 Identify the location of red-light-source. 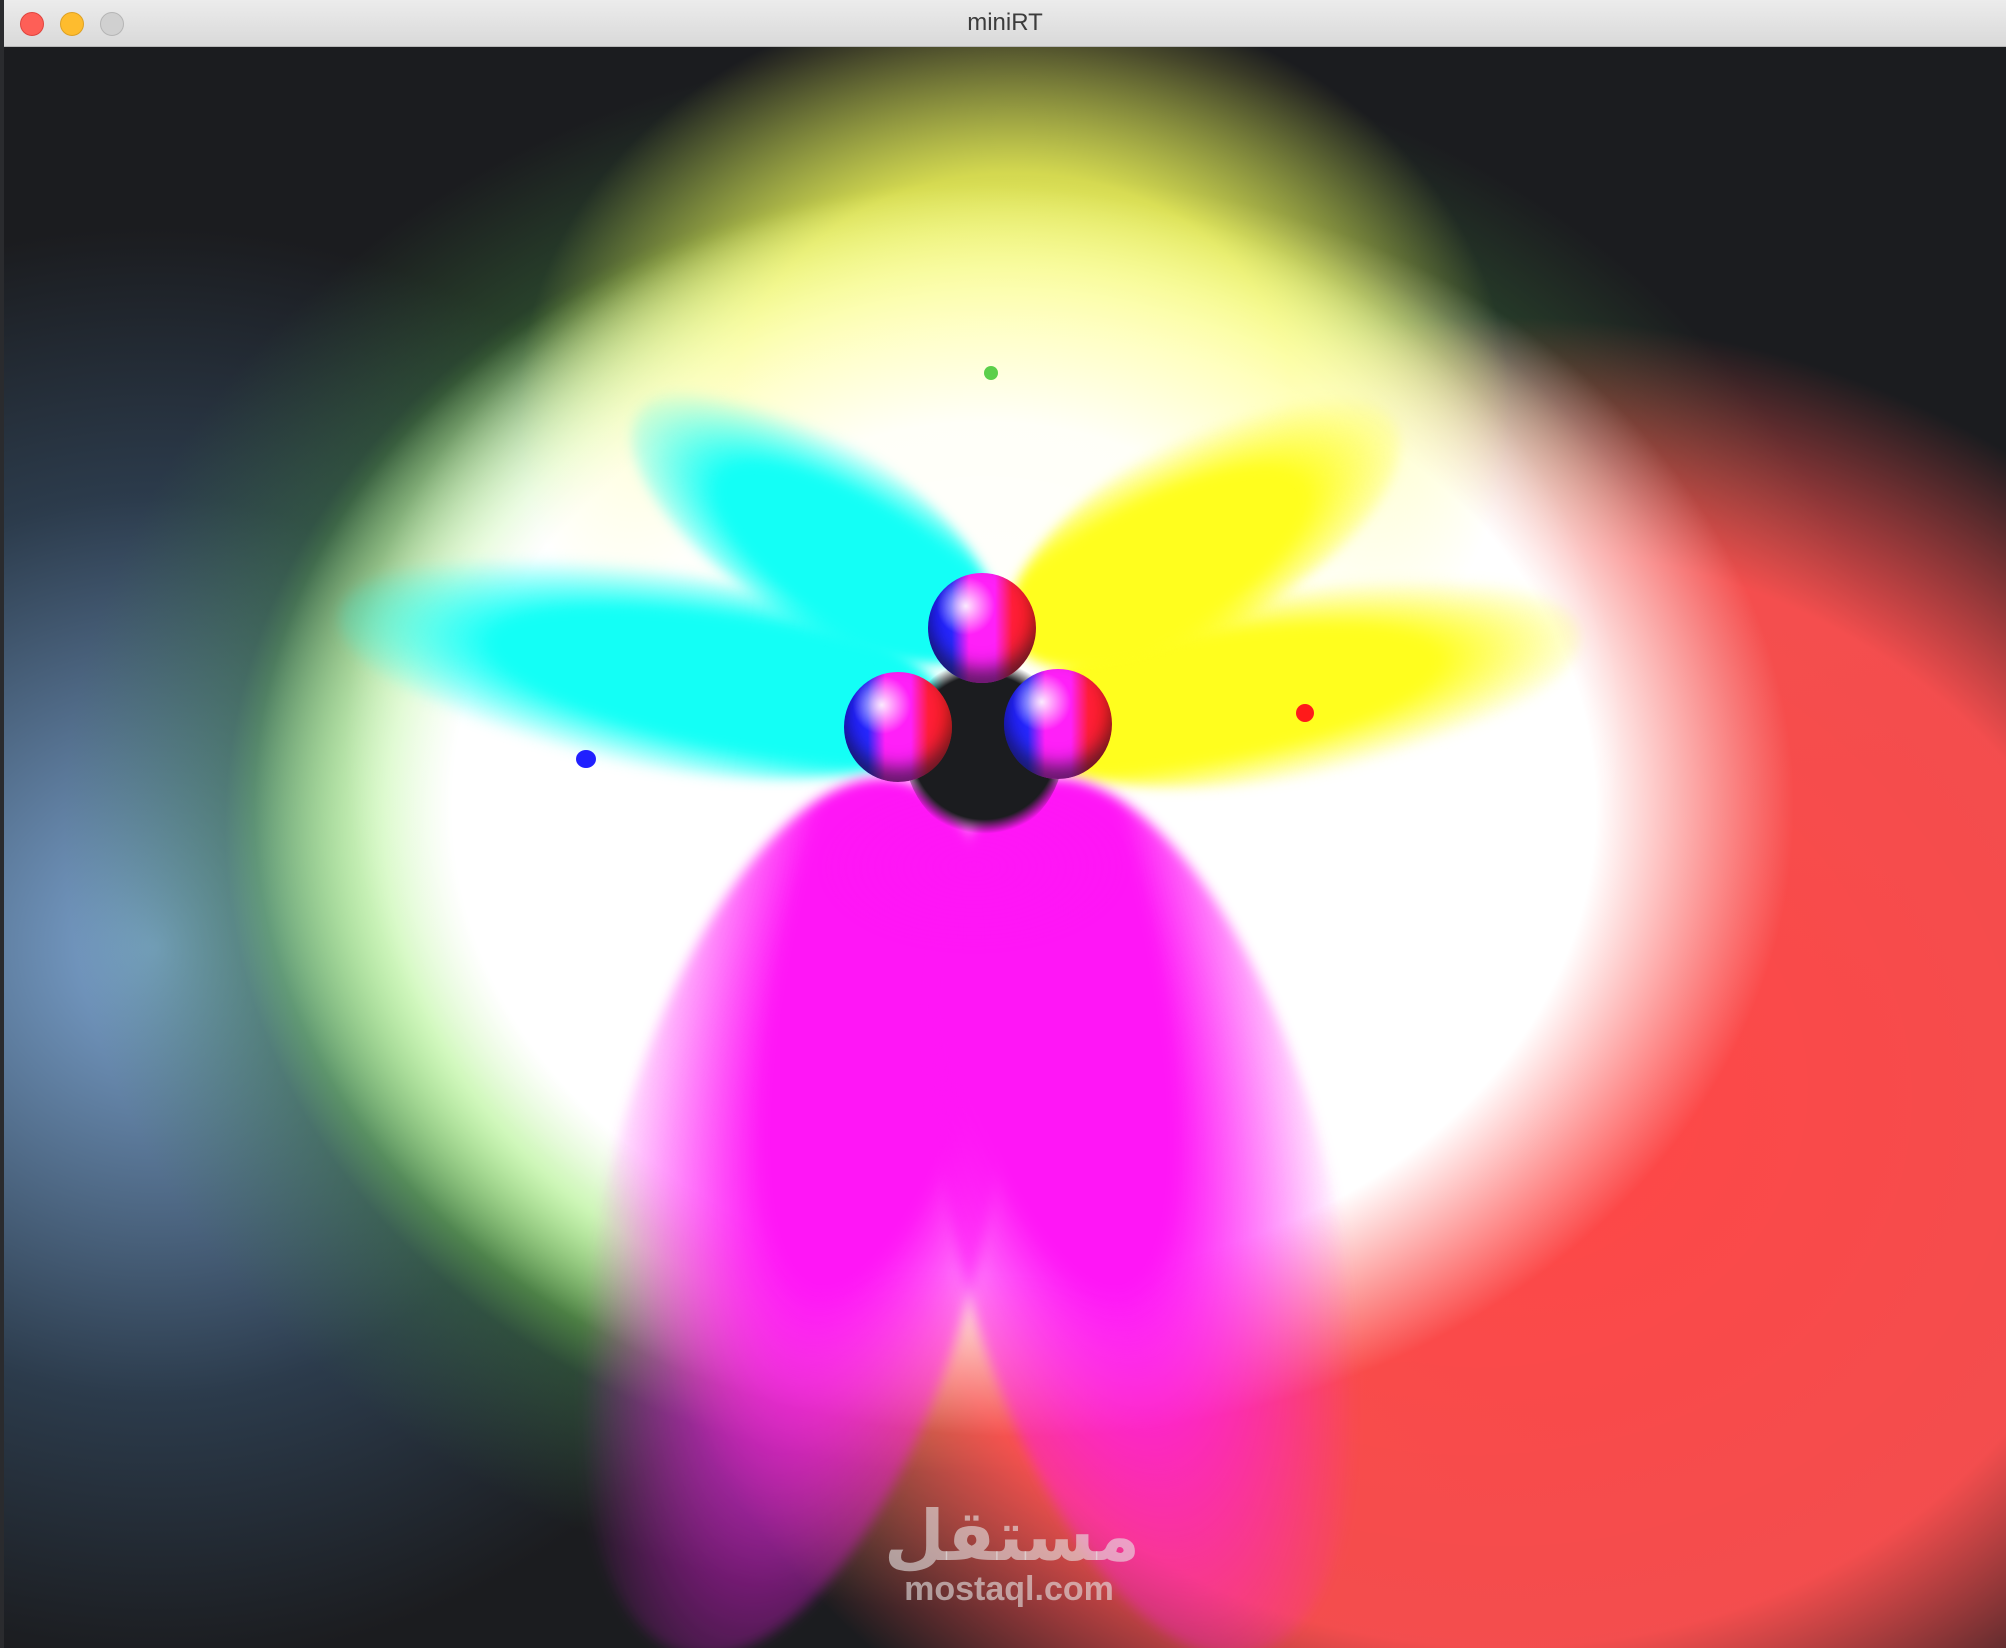
(1305, 713).